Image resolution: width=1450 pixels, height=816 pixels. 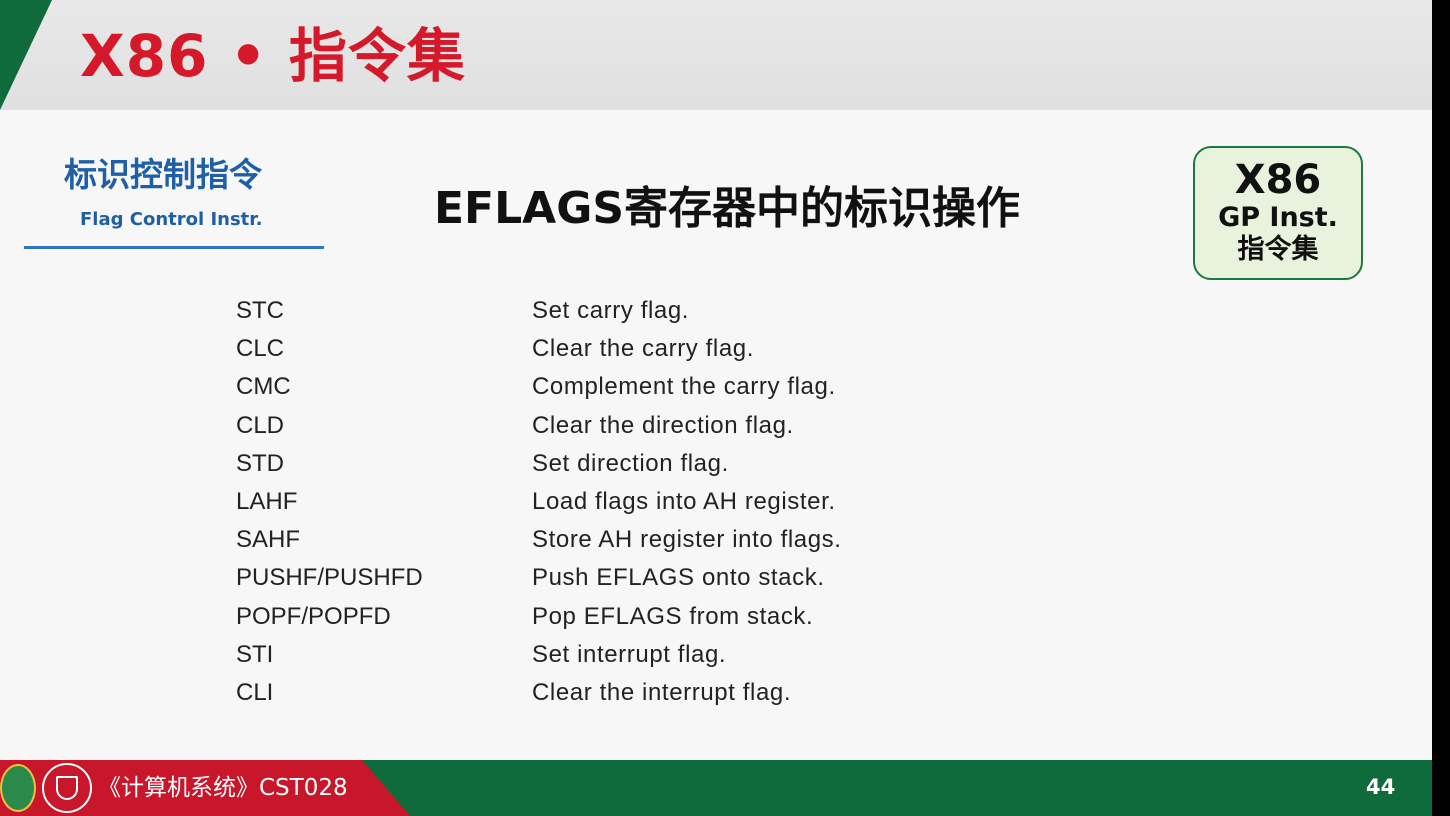 I want to click on badge-line2: GP Inst., so click(x=1278, y=217).